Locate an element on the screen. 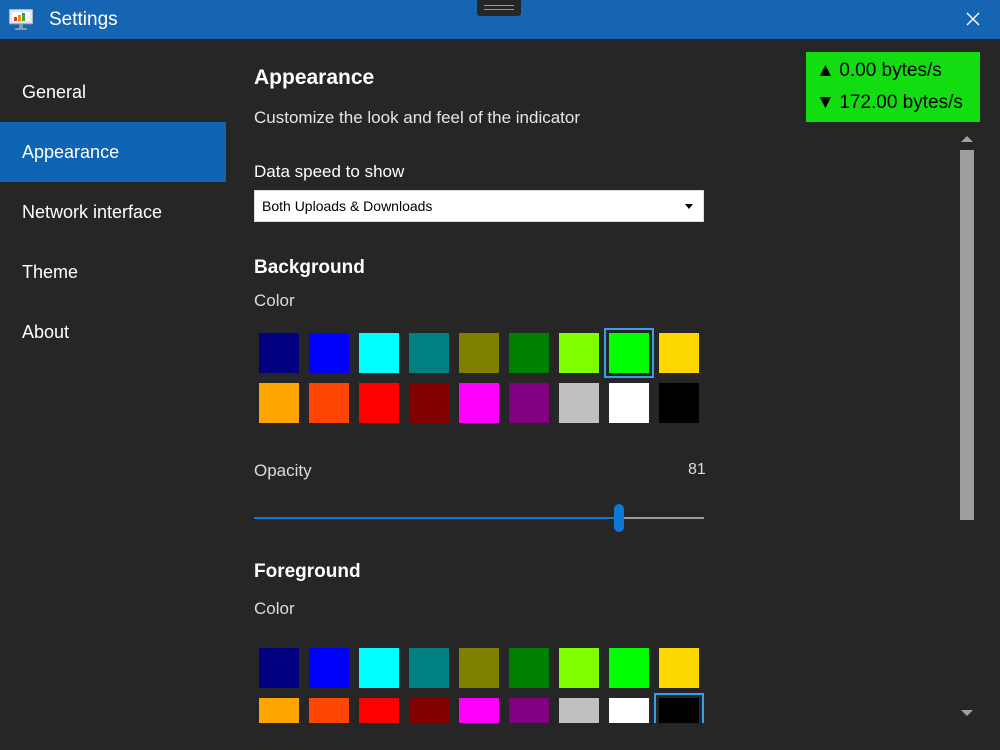  background-color-label: Color is located at coordinates (274, 300).